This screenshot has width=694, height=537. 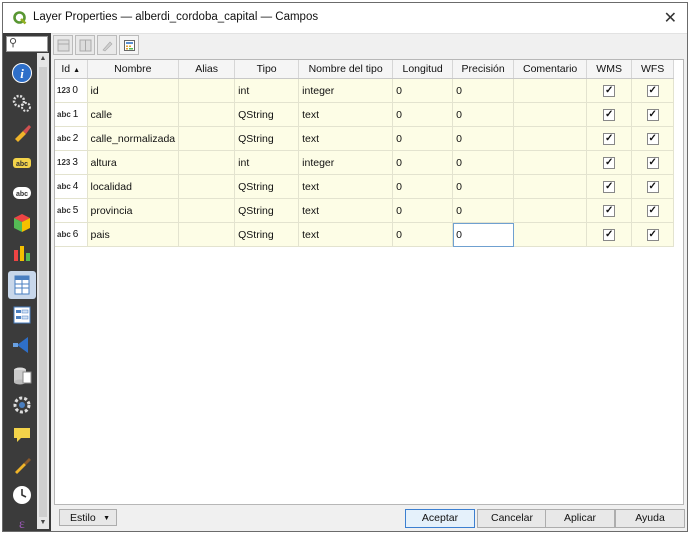 I want to click on sidebar-item-source, so click(x=22, y=103).